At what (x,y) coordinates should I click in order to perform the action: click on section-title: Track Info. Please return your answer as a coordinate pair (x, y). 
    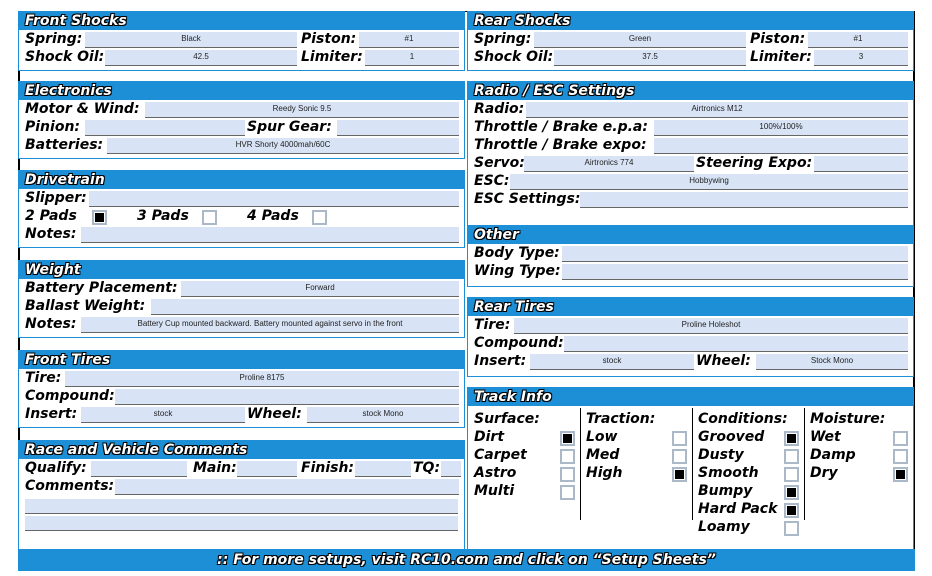
    Looking at the image, I should click on (690, 397).